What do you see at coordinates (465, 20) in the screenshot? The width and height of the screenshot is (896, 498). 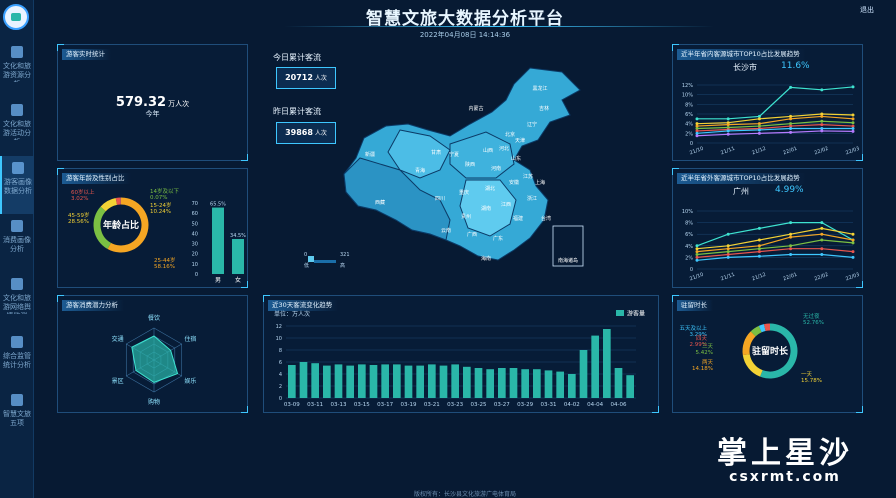 I see `header: 智慧文旅大数据分析平台 2022年04月08日 14:14:36 退出` at bounding box center [465, 20].